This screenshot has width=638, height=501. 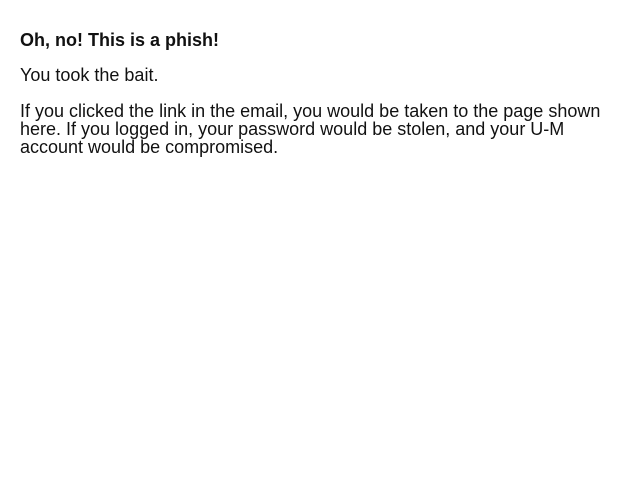 What do you see at coordinates (120, 40) in the screenshot?
I see `page-title: Oh, no! This is a phish!` at bounding box center [120, 40].